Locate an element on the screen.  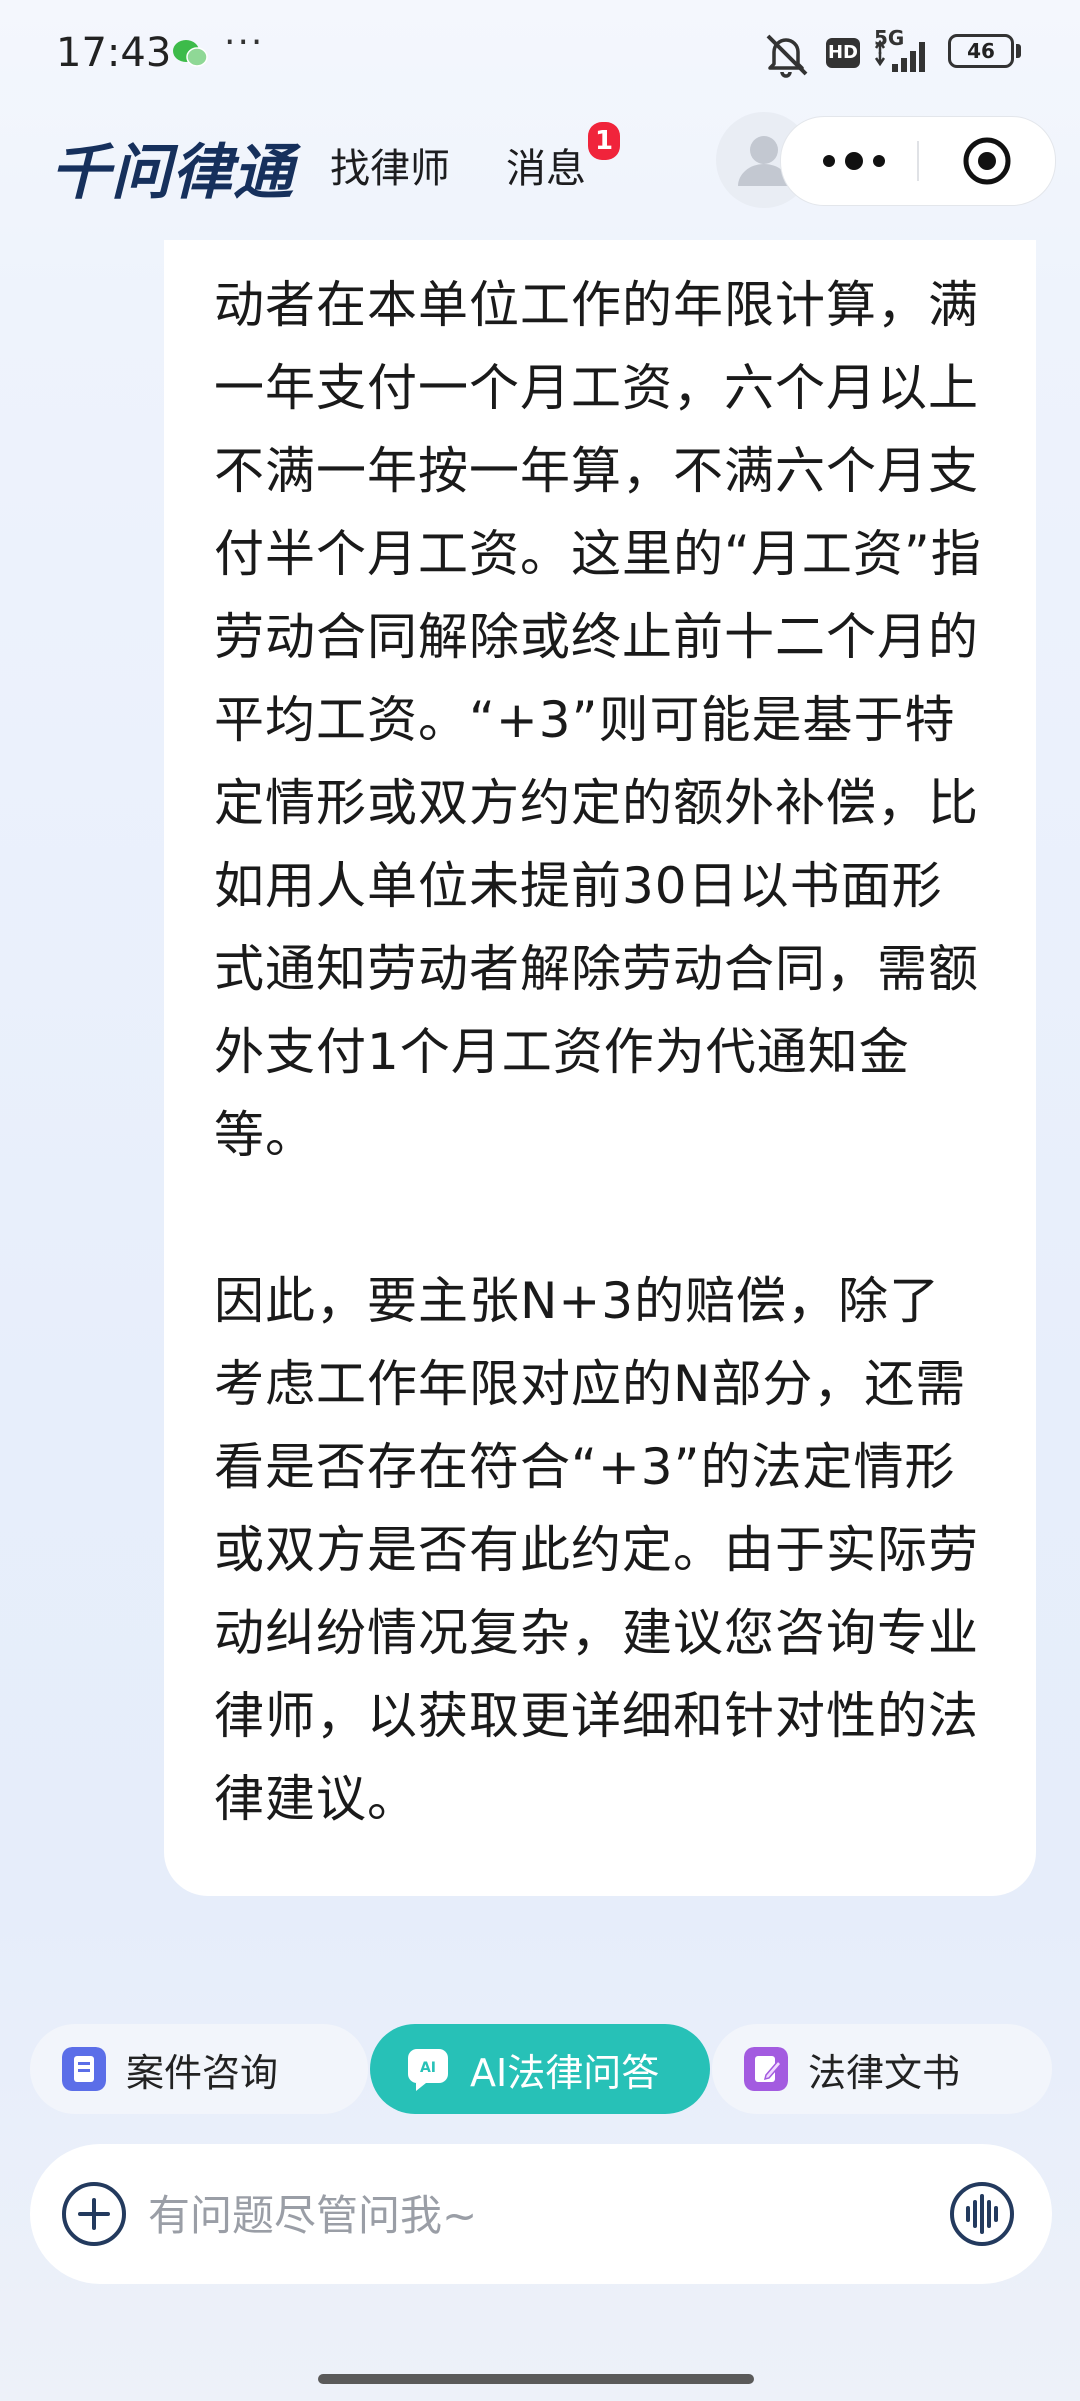
nav-messages: 消息 is located at coordinates (546, 165).